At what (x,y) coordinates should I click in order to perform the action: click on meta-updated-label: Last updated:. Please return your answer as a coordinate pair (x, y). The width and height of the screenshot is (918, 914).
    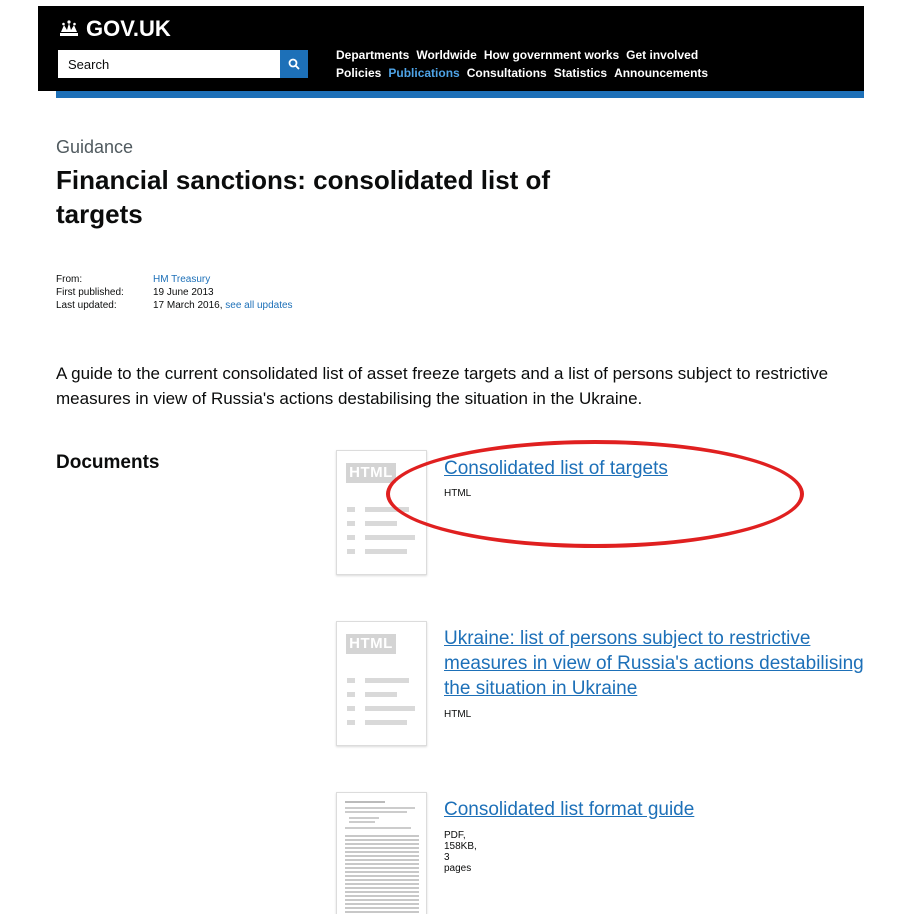
    Looking at the image, I should click on (86, 305).